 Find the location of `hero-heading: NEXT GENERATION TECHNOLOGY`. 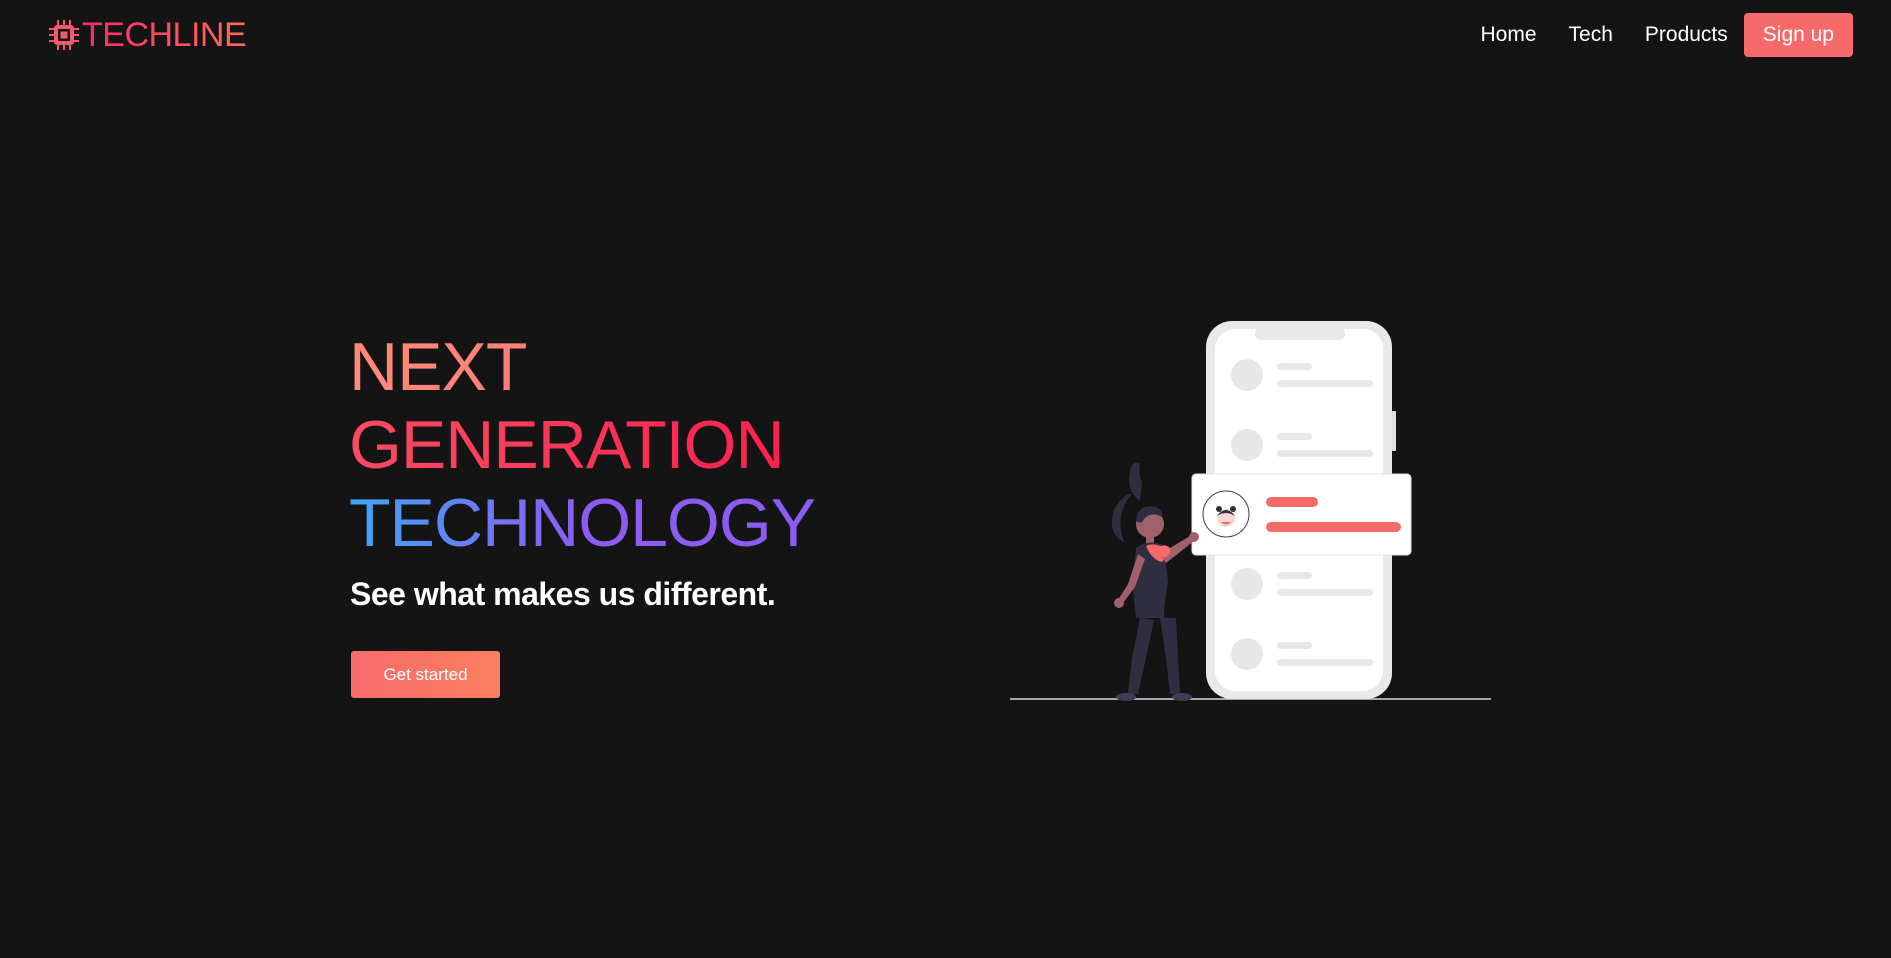

hero-heading: NEXT GENERATION TECHNOLOGY is located at coordinates (582, 445).